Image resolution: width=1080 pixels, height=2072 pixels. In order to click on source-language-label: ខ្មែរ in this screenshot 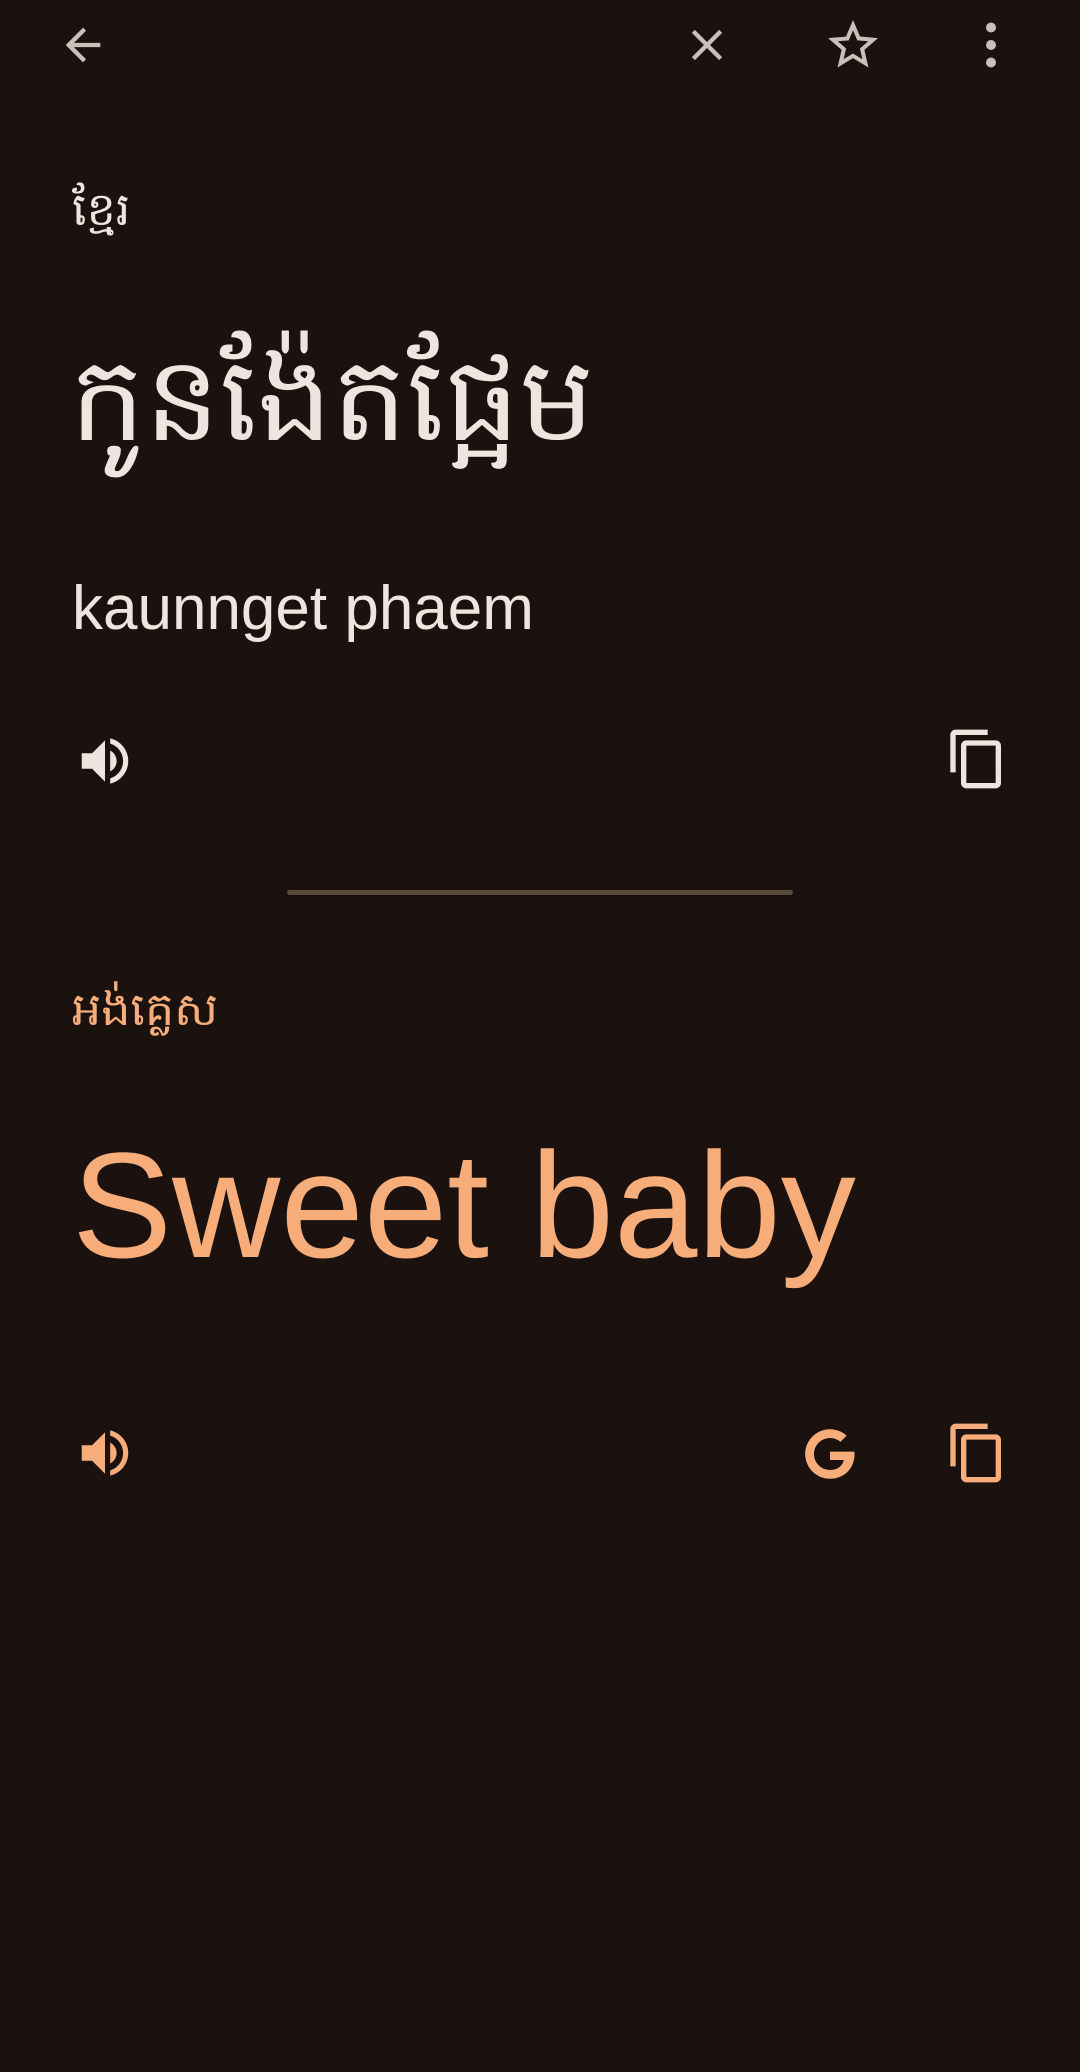, I will do `click(101, 209)`.